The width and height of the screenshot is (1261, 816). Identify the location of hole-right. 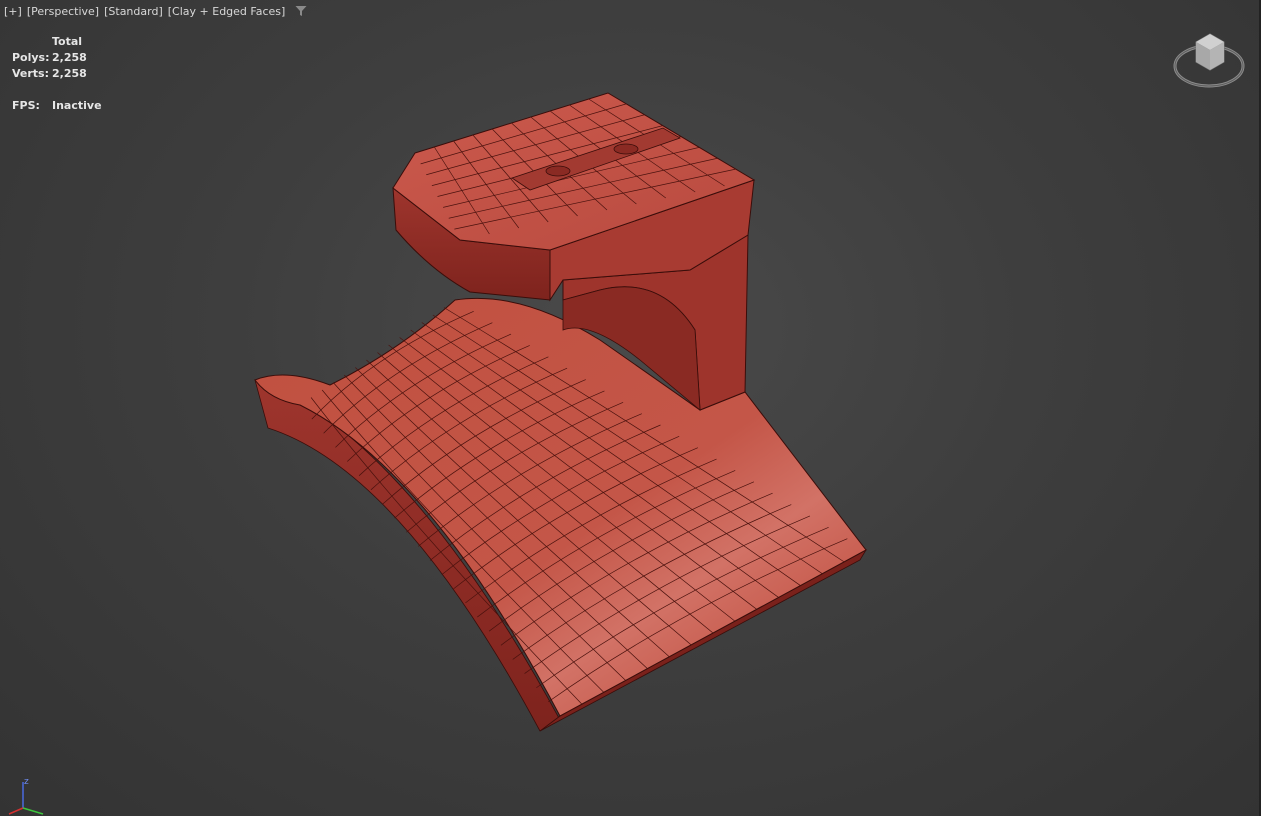
(626, 149).